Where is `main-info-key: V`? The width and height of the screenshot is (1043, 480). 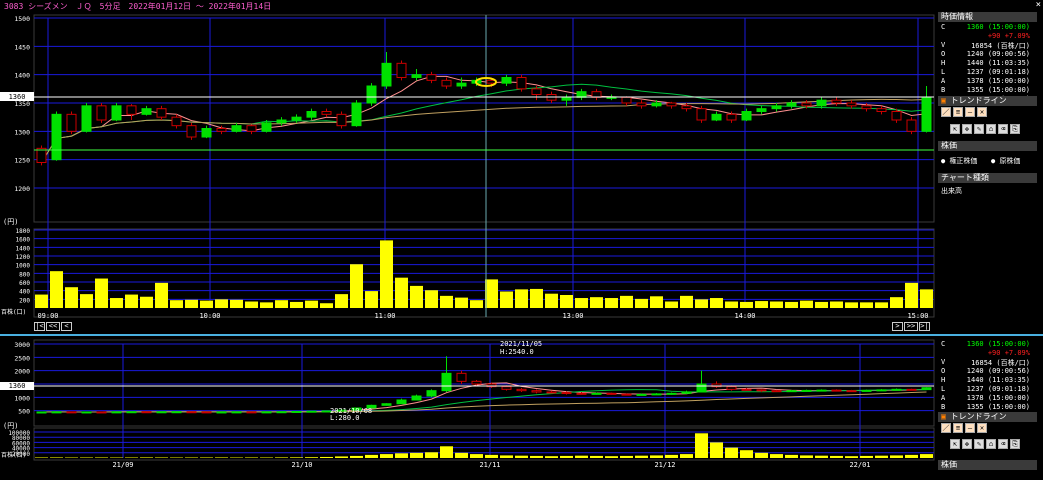 main-info-key: V is located at coordinates (943, 45).